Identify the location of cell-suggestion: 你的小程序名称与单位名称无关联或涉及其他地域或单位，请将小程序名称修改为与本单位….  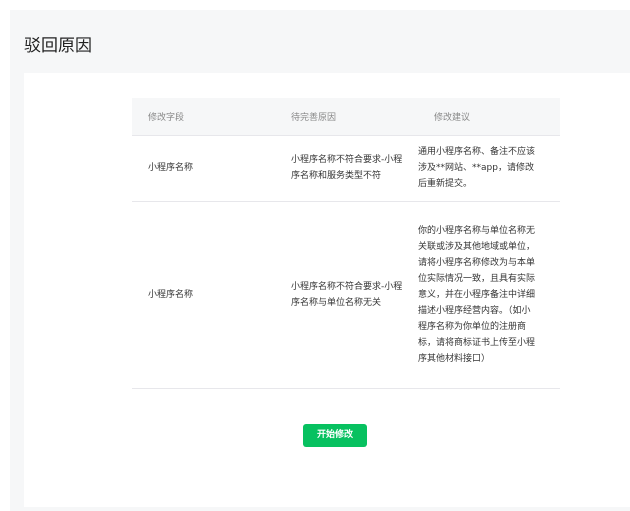
(489, 295).